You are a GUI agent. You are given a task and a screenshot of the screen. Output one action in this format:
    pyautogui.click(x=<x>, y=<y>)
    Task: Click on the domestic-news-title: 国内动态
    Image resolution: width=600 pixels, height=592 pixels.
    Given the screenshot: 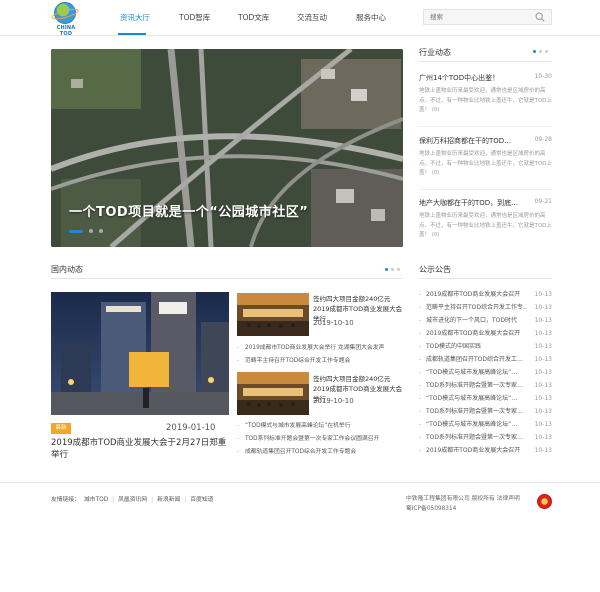 What is the action you would take?
    pyautogui.click(x=67, y=269)
    